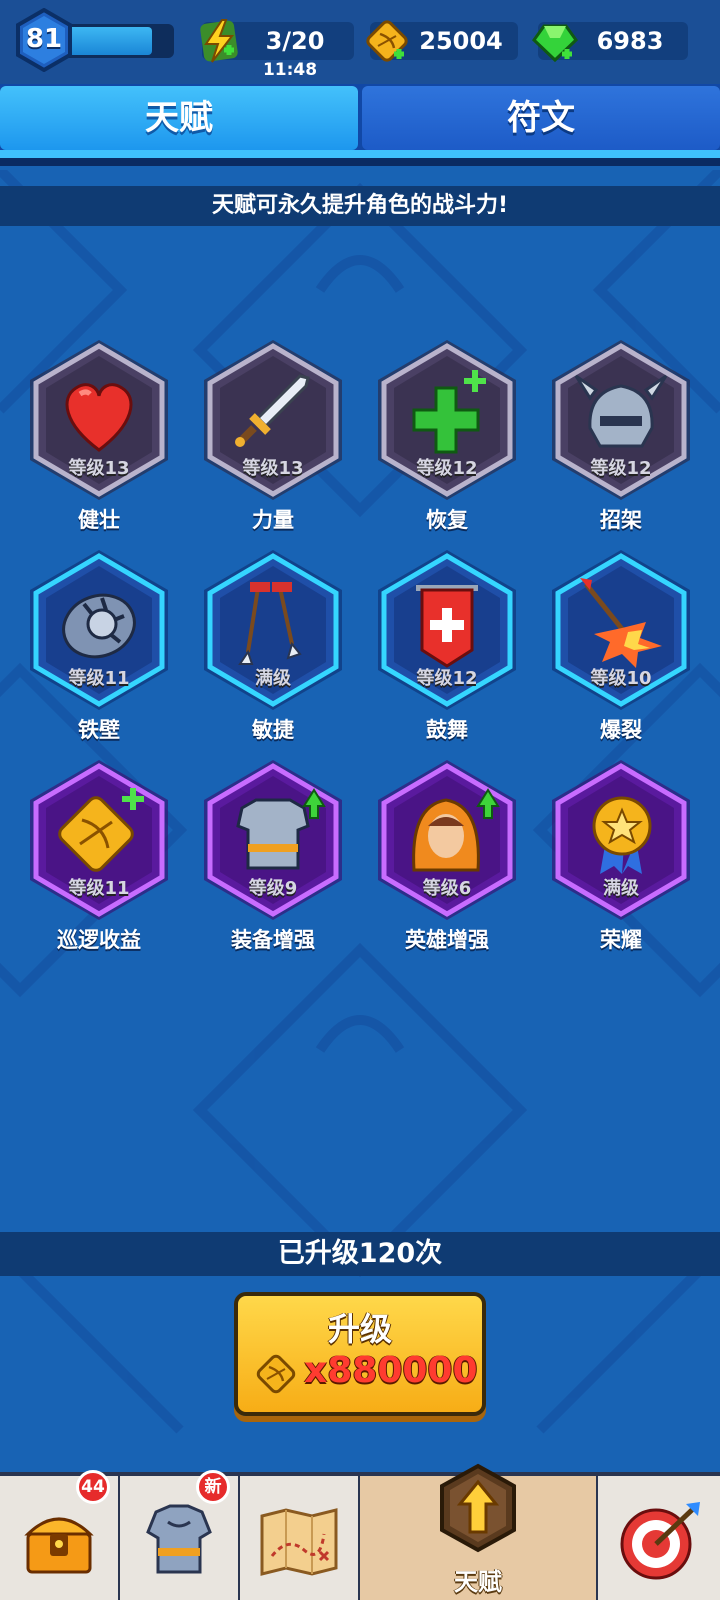 This screenshot has width=720, height=1600. Describe the element at coordinates (359, 1329) in the screenshot. I see `upgrade-button-label: 升级` at that location.